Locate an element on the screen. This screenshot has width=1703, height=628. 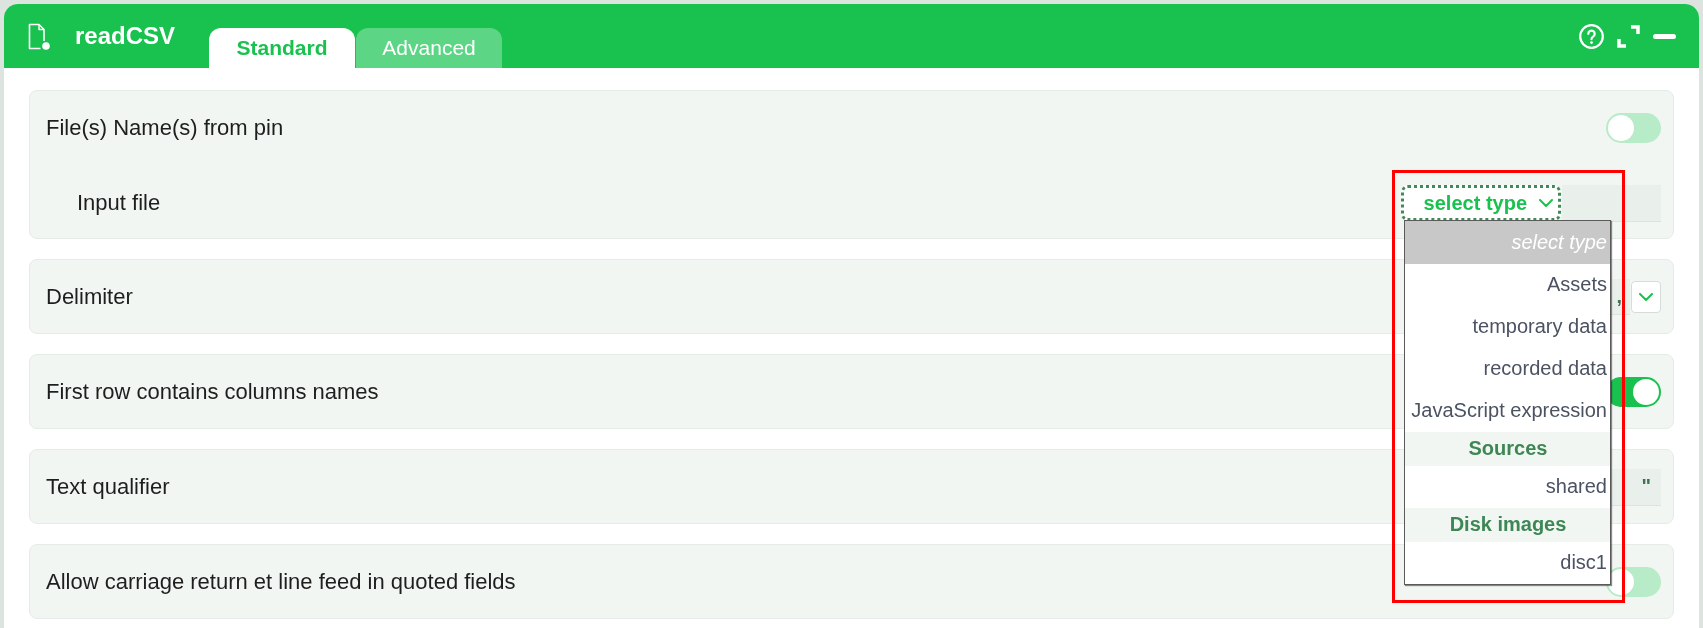
dropdown-button is located at coordinates (1646, 297).